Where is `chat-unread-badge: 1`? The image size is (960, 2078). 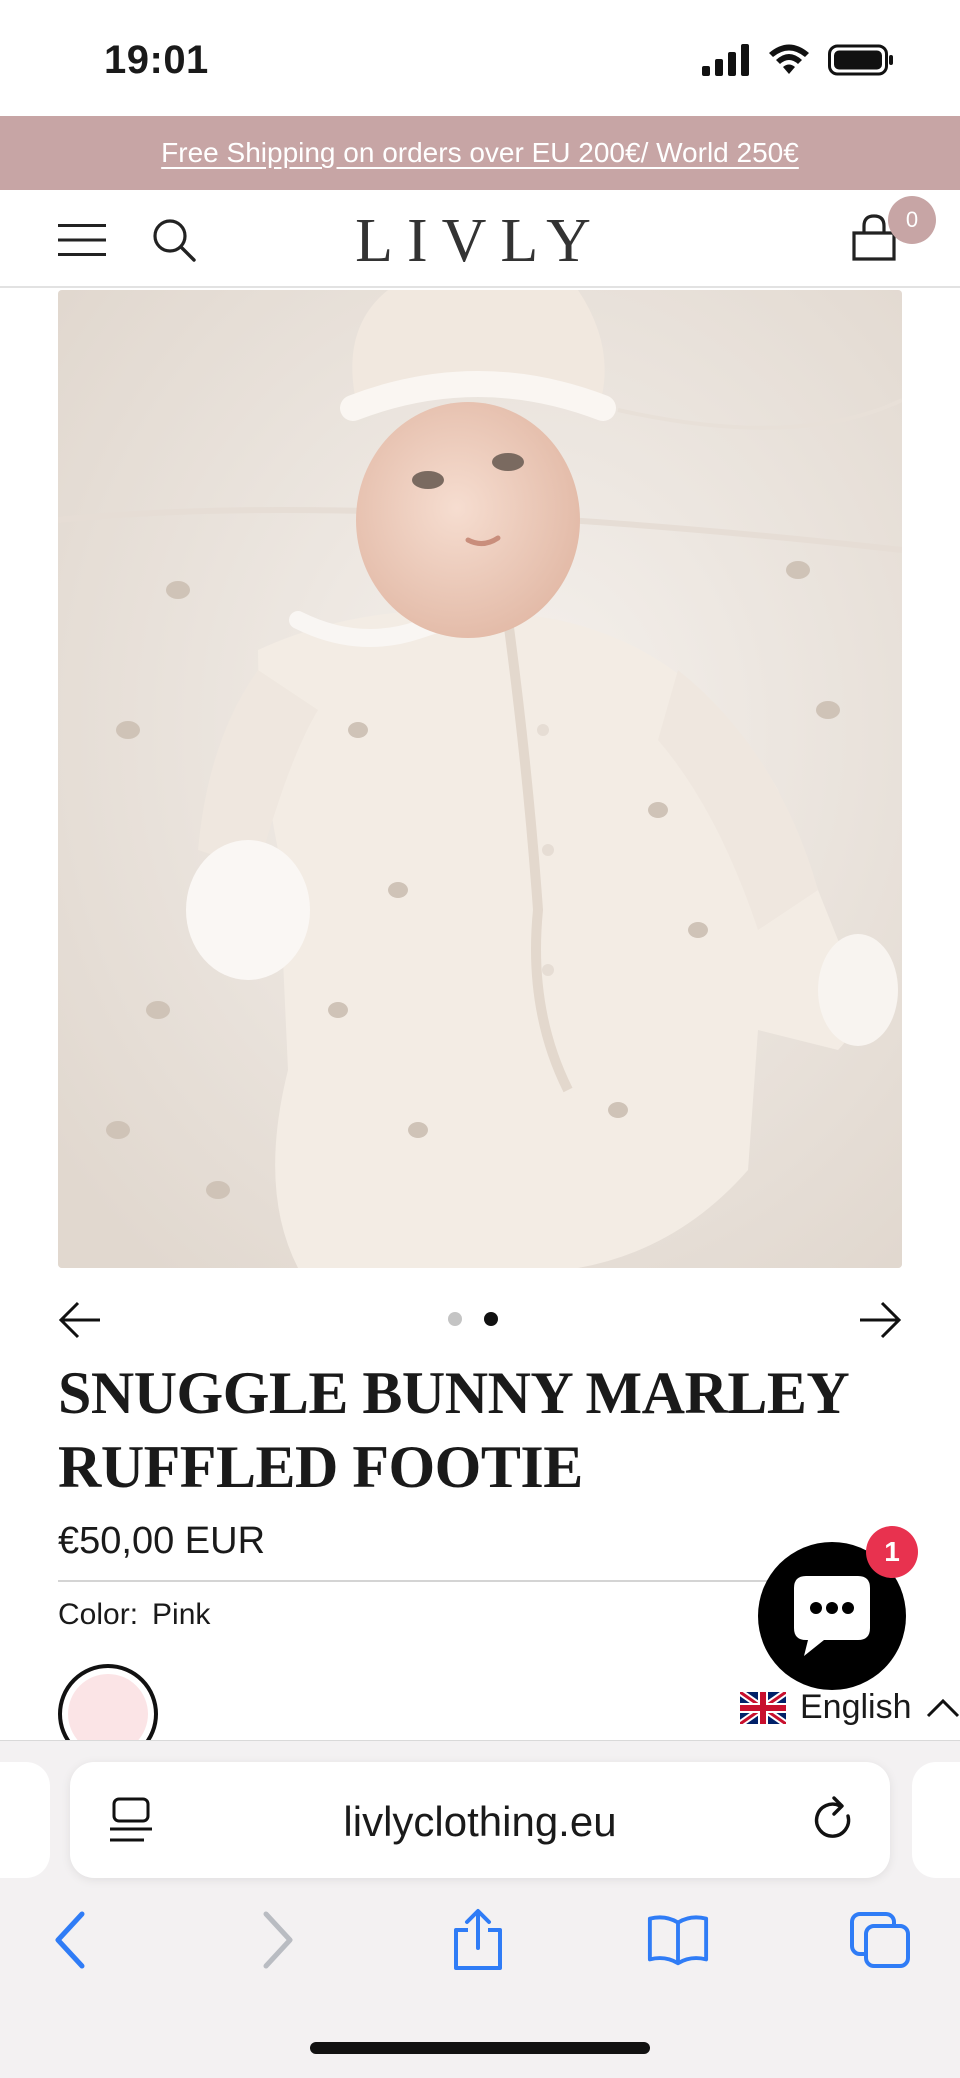
chat-unread-badge: 1 is located at coordinates (892, 1552).